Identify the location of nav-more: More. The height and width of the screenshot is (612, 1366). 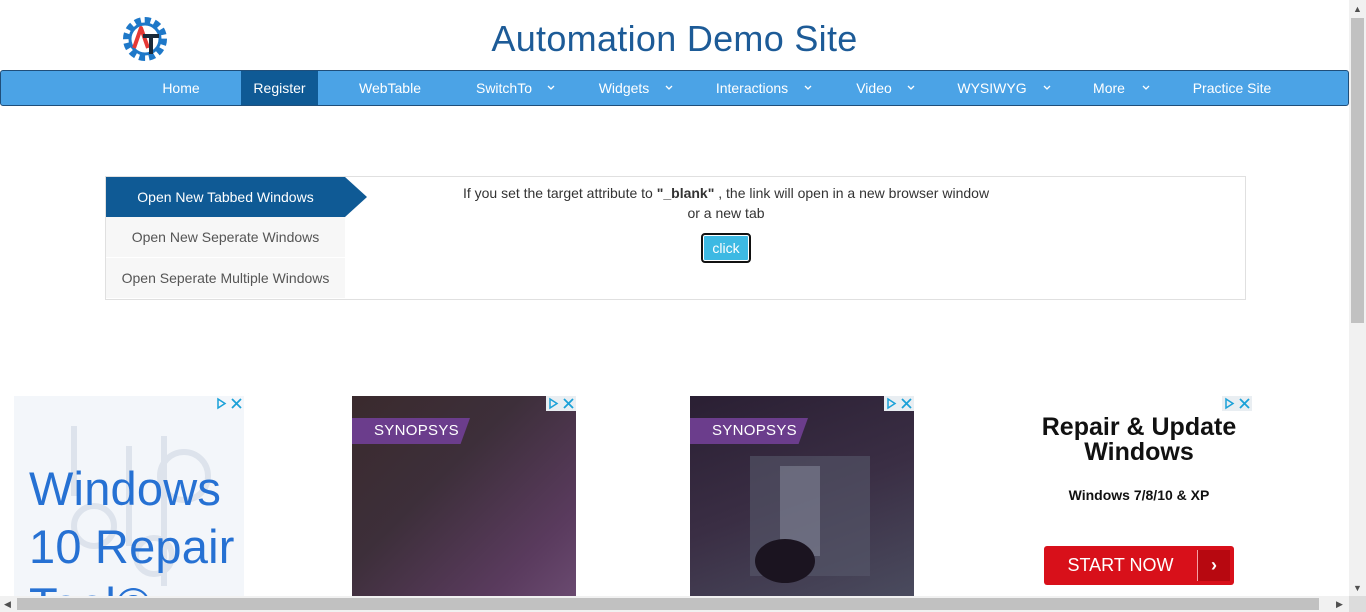
(1109, 88).